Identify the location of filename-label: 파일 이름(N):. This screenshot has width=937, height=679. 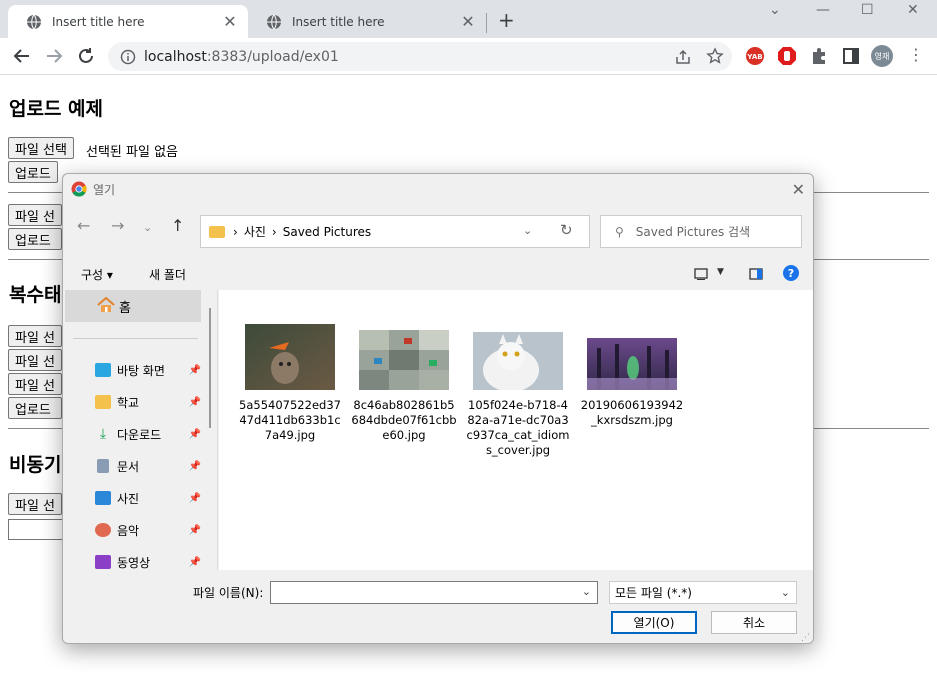
(228, 593).